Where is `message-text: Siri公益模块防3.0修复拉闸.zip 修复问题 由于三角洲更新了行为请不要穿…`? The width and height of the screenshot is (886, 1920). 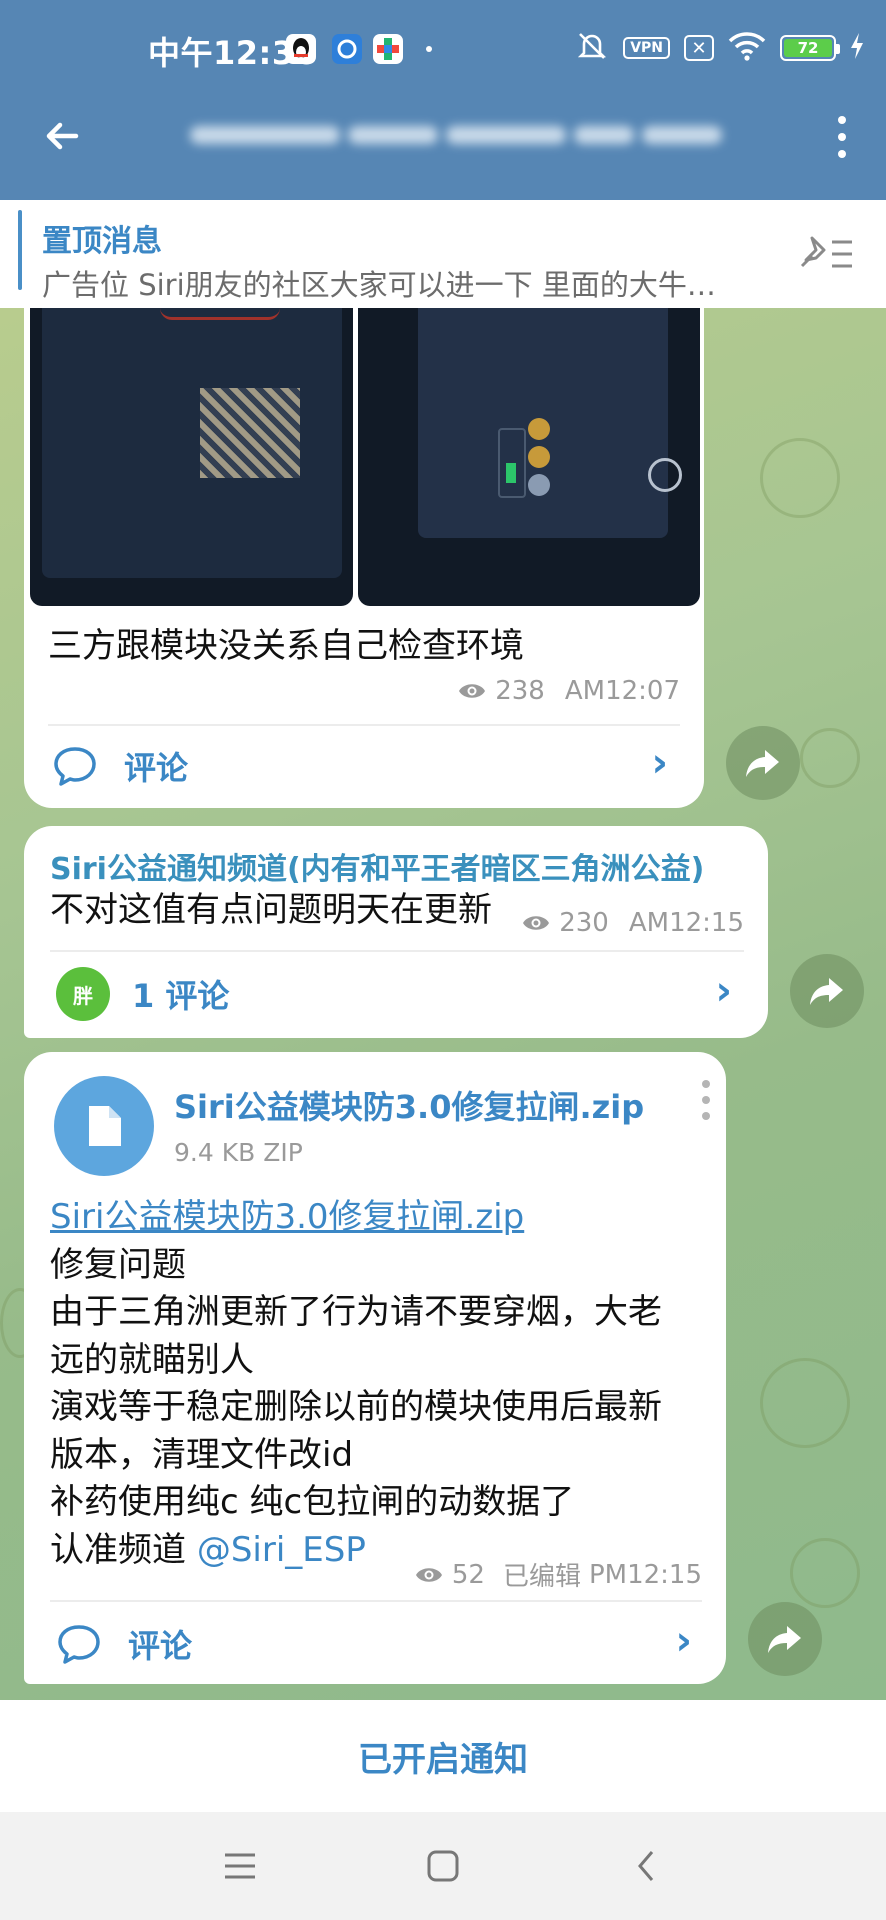 message-text: Siri公益模块防3.0修复拉闸.zip 修复问题 由于三角洲更新了行为请不要穿… is located at coordinates (380, 1384).